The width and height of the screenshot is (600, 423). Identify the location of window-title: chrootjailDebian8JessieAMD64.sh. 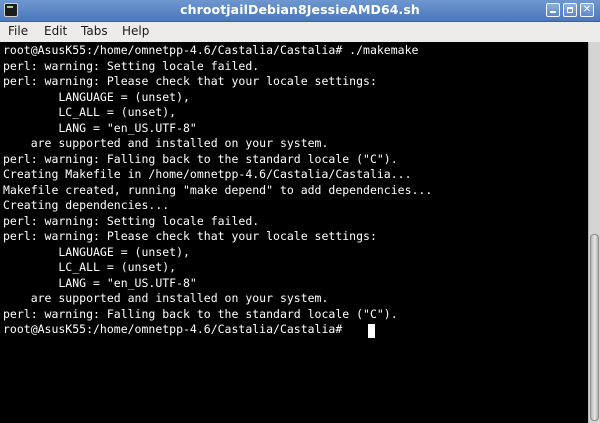
(300, 9).